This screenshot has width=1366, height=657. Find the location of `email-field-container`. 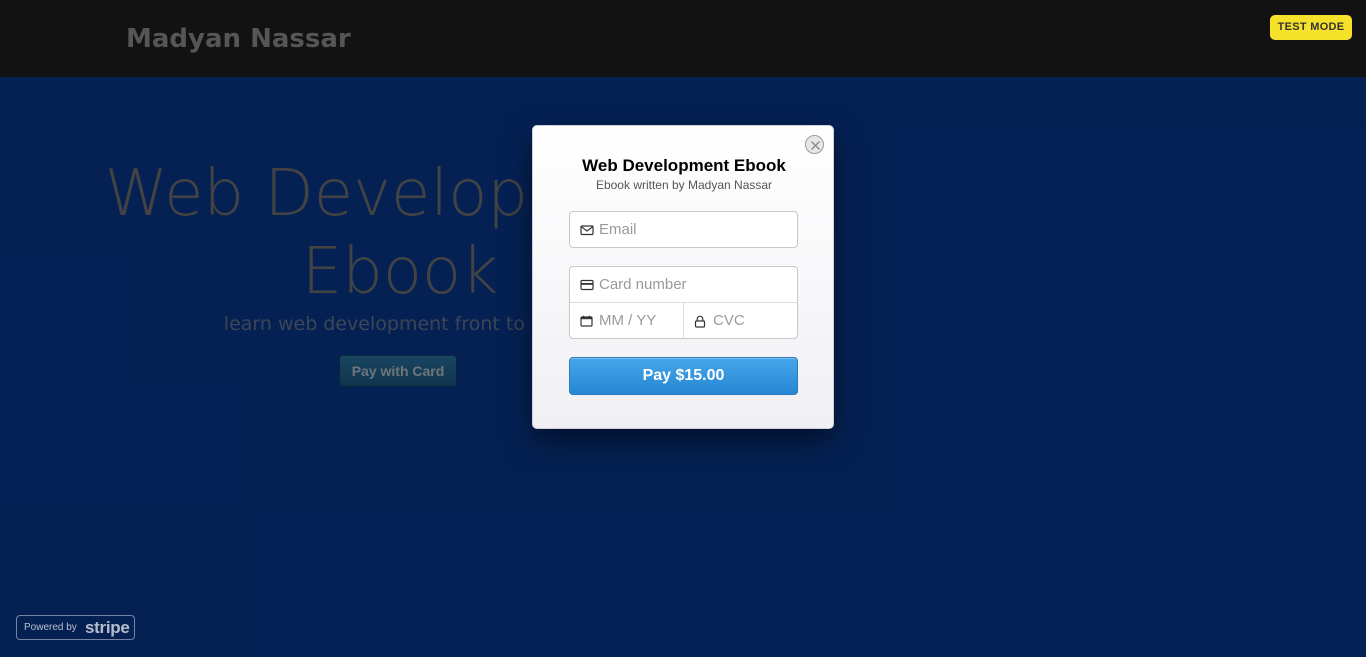

email-field-container is located at coordinates (683, 229).